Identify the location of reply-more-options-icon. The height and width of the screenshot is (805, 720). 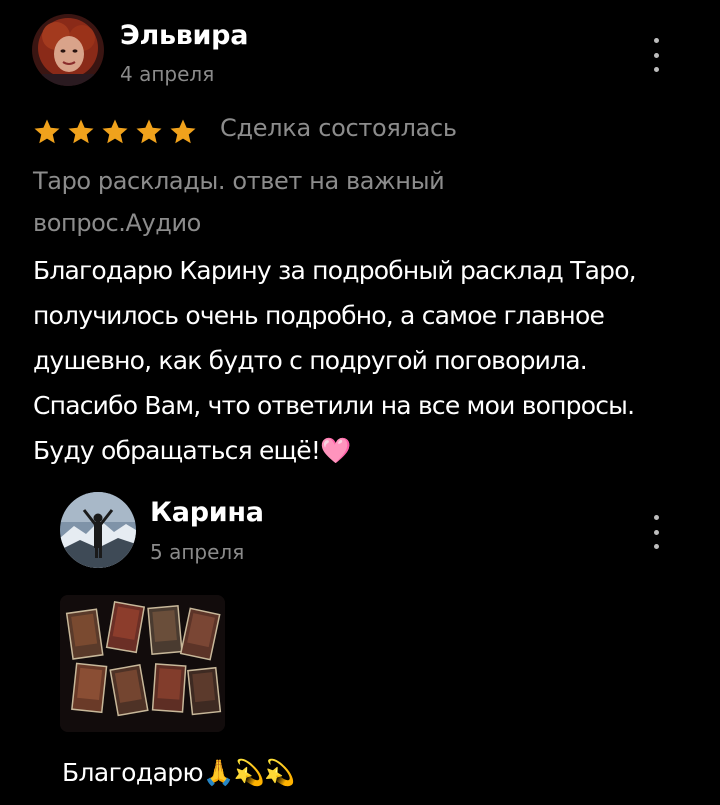
(656, 532).